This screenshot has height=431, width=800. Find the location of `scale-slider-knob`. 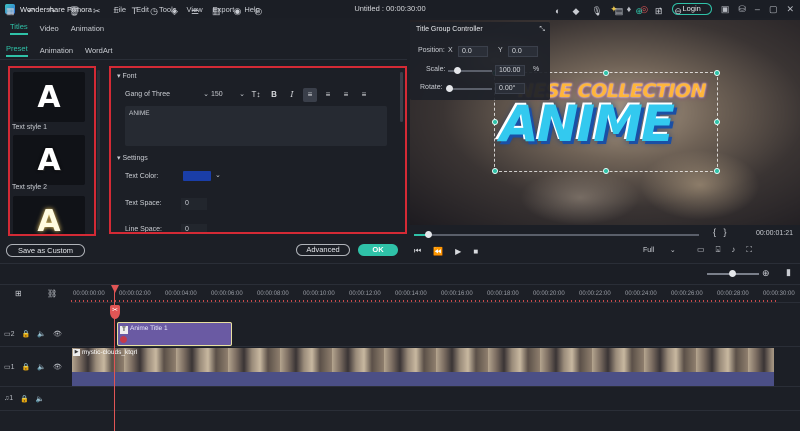

scale-slider-knob is located at coordinates (457, 70).